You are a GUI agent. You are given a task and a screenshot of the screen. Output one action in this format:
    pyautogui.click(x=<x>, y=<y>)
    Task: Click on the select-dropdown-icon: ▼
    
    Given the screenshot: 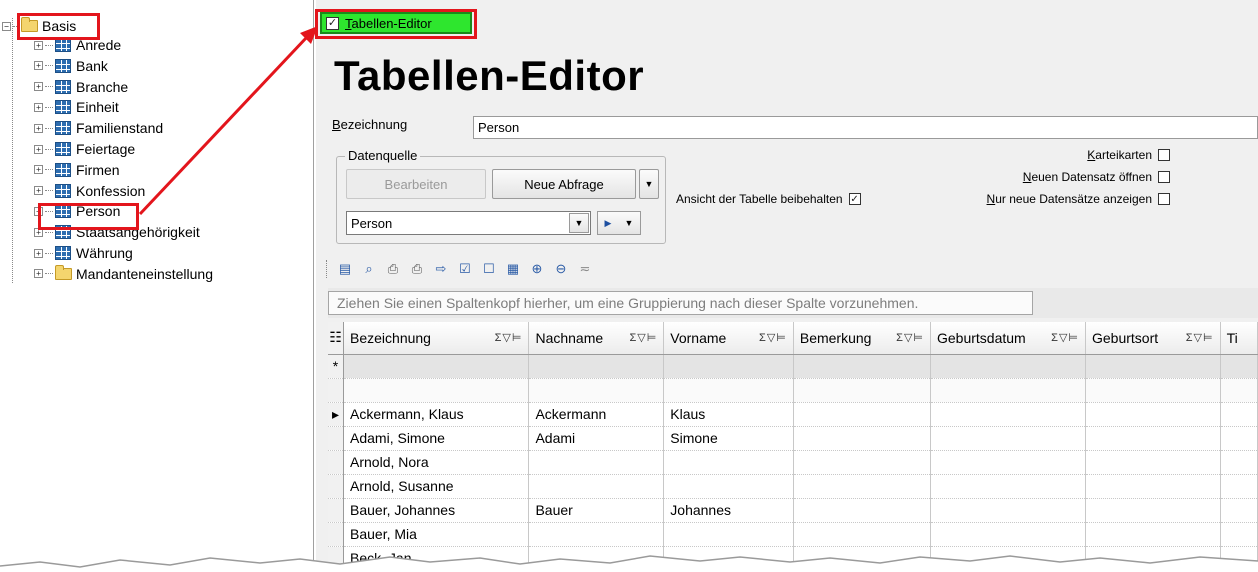 What is the action you would take?
    pyautogui.click(x=579, y=223)
    